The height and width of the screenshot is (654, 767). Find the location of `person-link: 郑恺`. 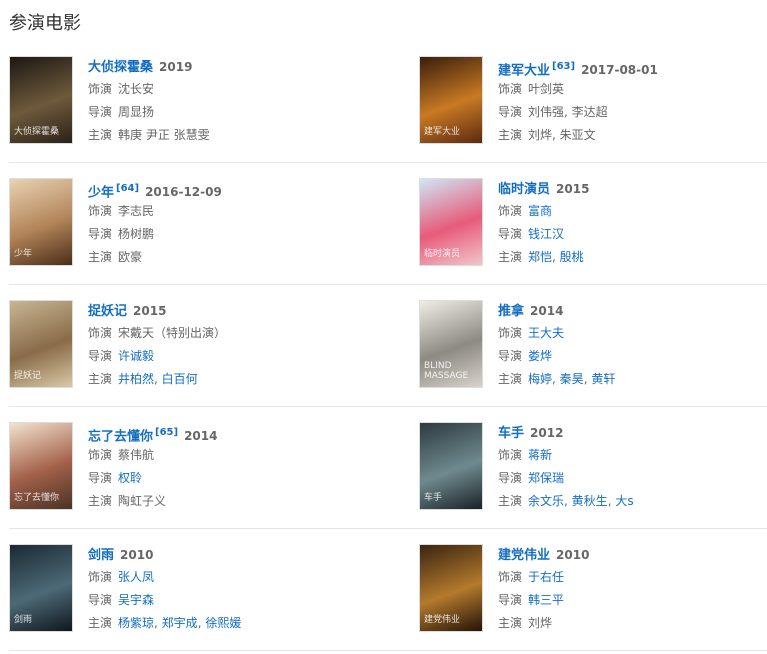

person-link: 郑恺 is located at coordinates (540, 257).